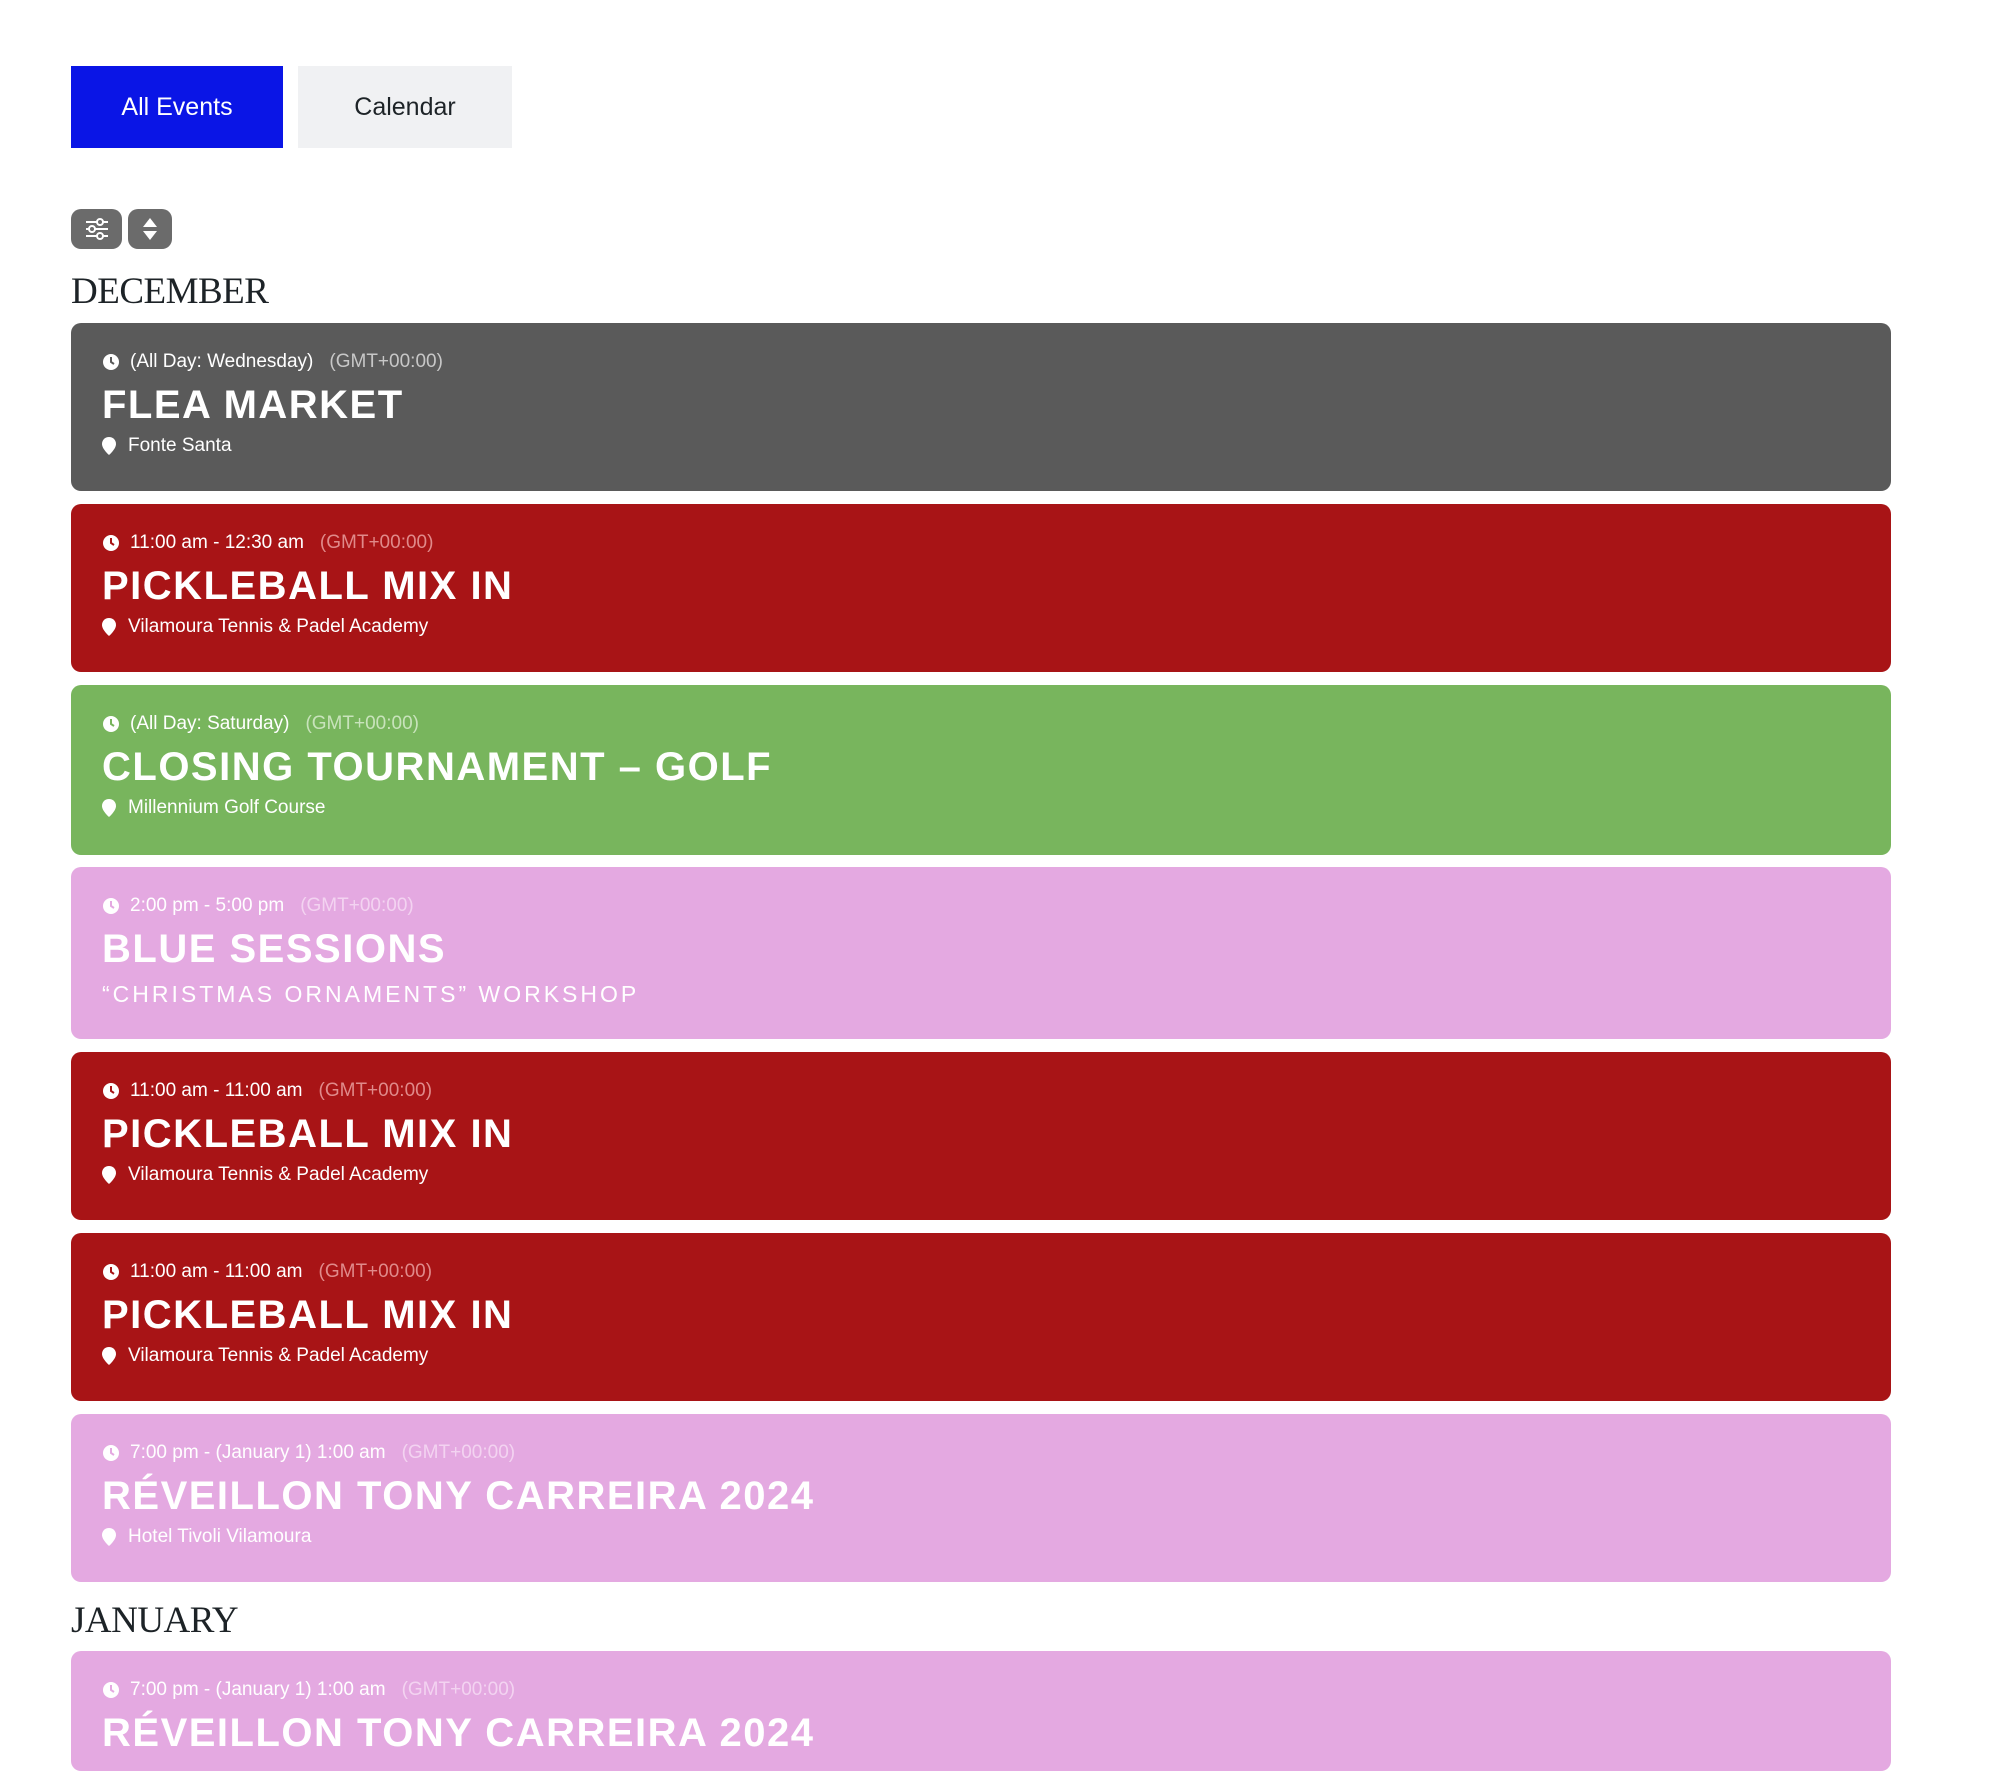 The width and height of the screenshot is (2006, 1771). Describe the element at coordinates (405, 107) in the screenshot. I see `tab-calendar: Calendar` at that location.